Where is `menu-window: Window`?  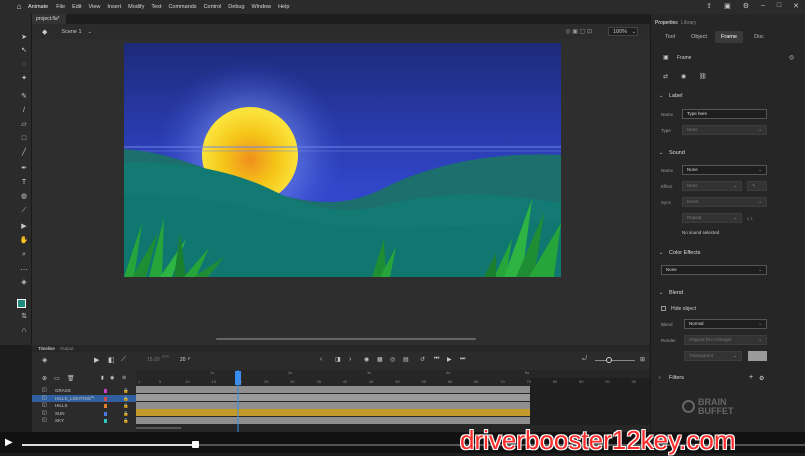 menu-window: Window is located at coordinates (262, 7).